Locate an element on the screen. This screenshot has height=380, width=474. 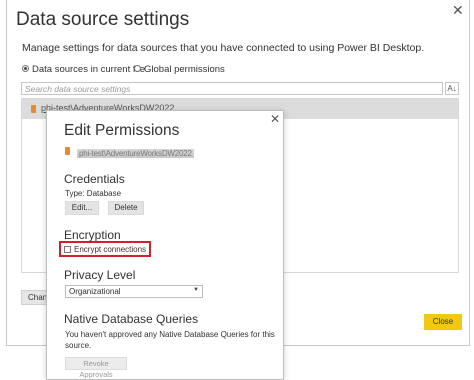
data-source-name: phi-test\AdventureWorksDW2022 is located at coordinates (135, 153).